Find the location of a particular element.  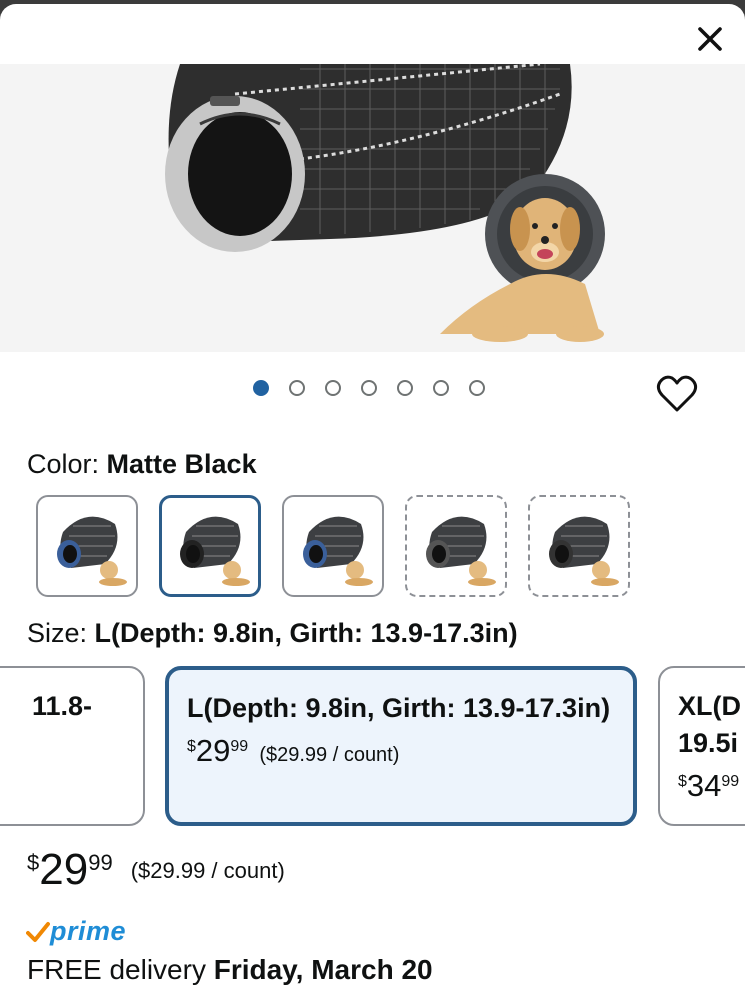

size-option-name: L(Depth: 9.8in, Girth: 13.9-17.3in) is located at coordinates (399, 708).